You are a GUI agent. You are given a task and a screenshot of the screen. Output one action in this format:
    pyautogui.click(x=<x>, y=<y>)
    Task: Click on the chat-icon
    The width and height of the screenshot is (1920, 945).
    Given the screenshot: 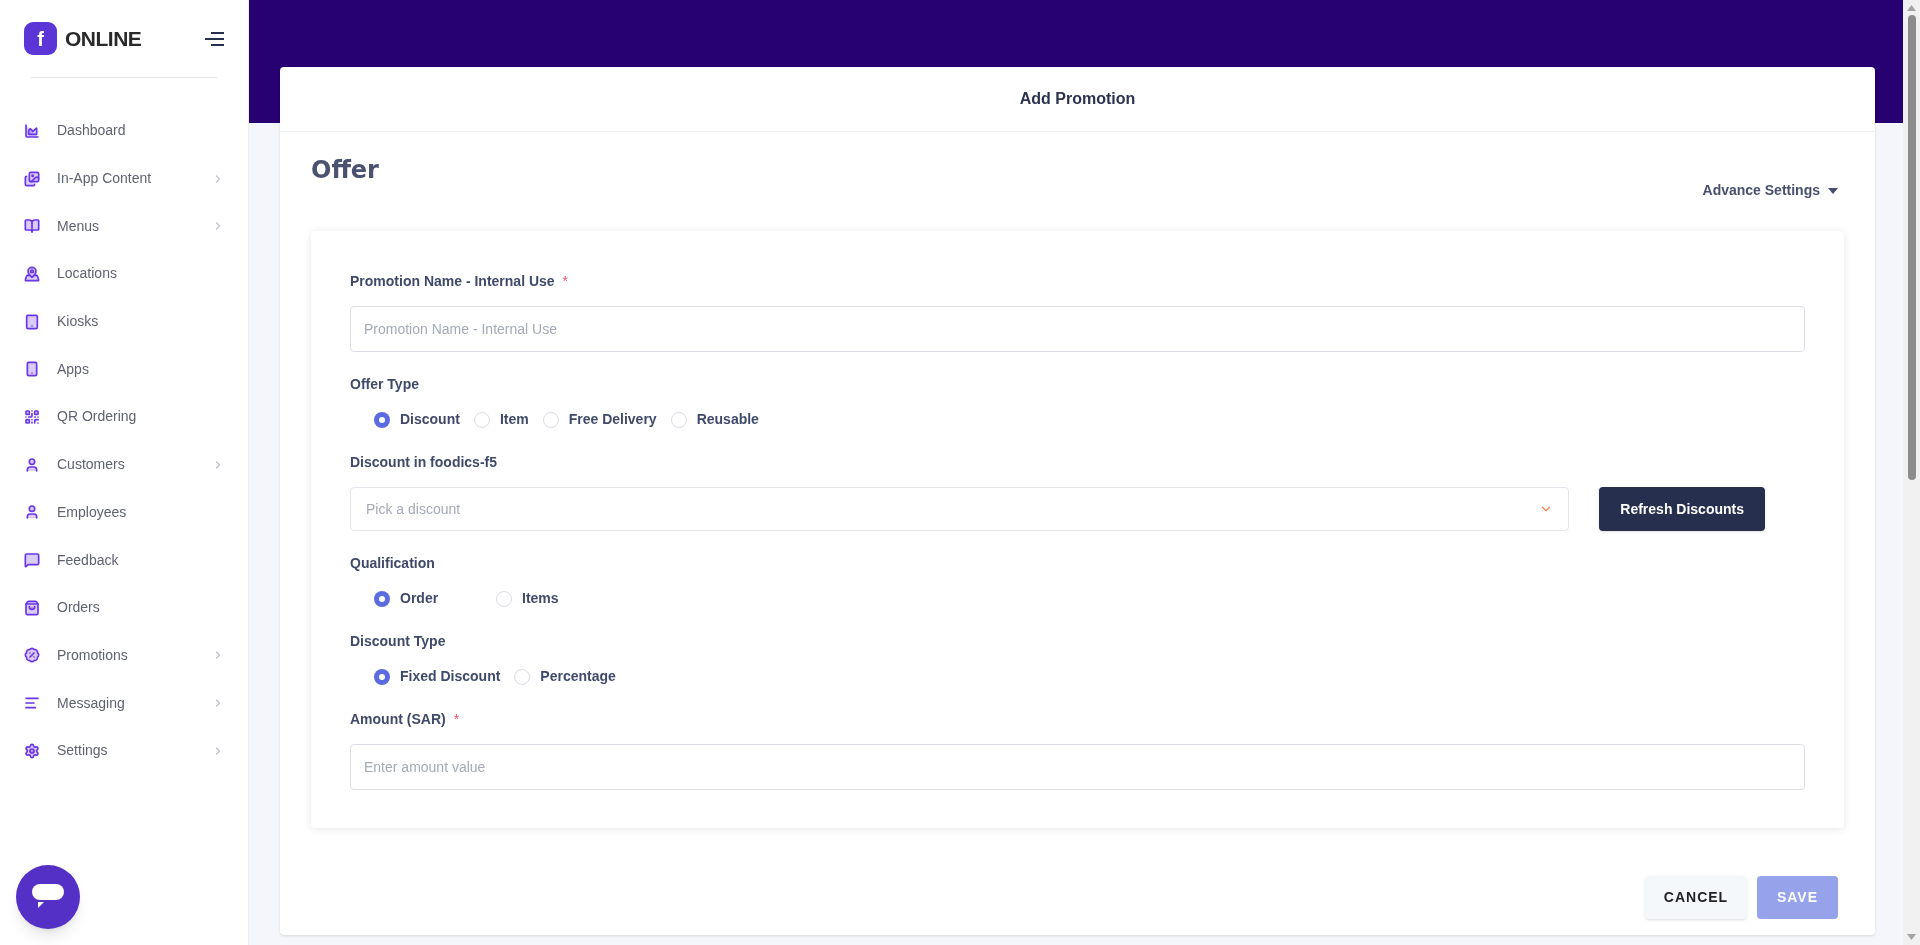 What is the action you would take?
    pyautogui.click(x=32, y=560)
    